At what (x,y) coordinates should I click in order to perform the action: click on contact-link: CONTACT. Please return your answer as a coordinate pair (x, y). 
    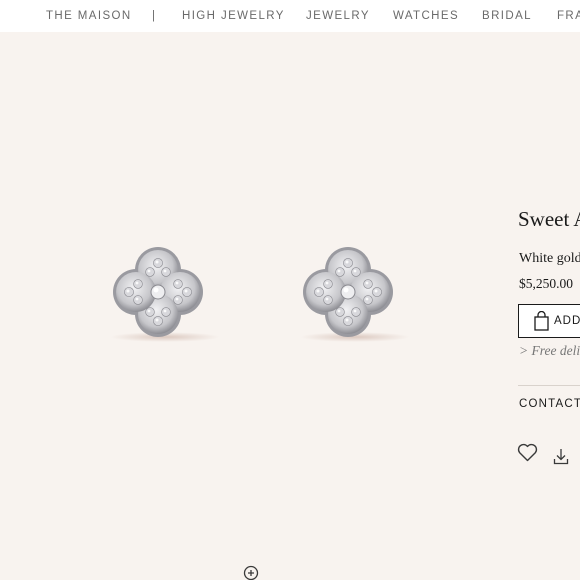
    Looking at the image, I should click on (549, 404).